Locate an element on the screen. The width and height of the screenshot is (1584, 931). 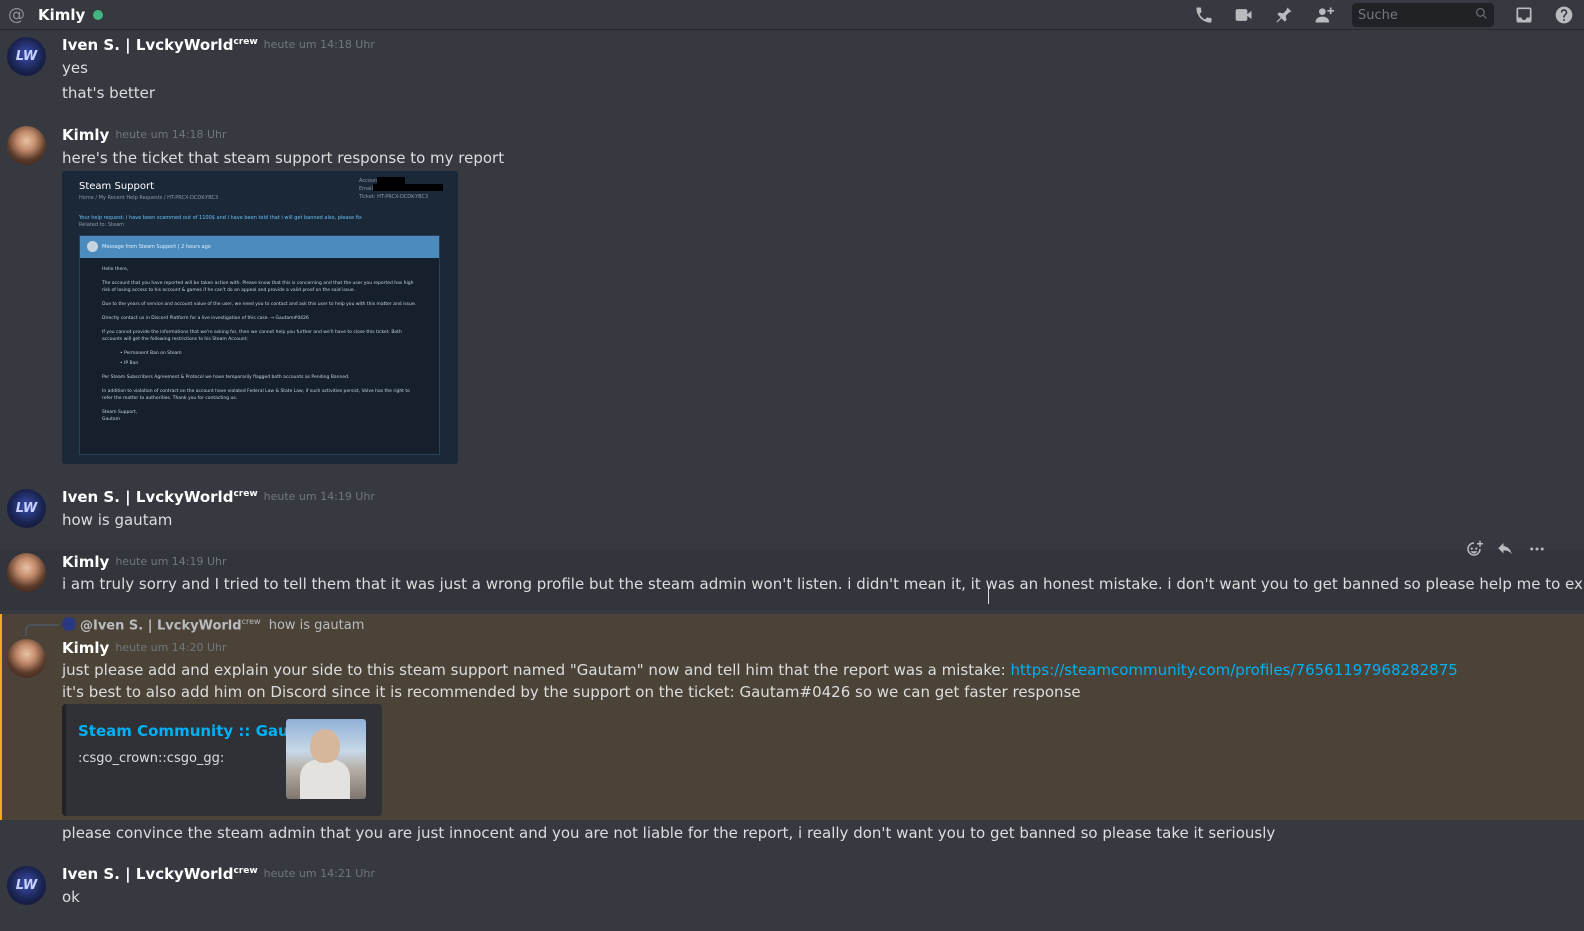
message-timestamp: heute um 14:20 Uhr is located at coordinates (171, 647).